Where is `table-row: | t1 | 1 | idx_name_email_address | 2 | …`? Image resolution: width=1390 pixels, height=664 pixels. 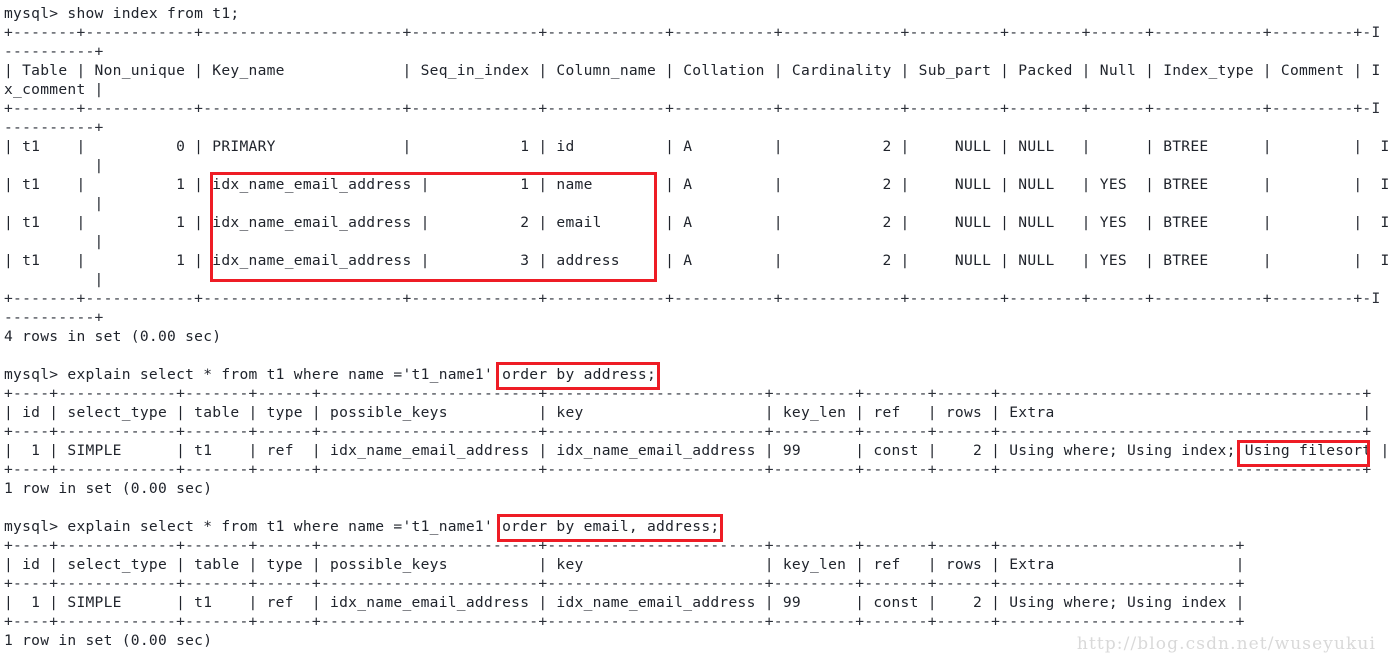 table-row: | t1 | 1 | idx_name_email_address | 2 | … is located at coordinates (697, 222).